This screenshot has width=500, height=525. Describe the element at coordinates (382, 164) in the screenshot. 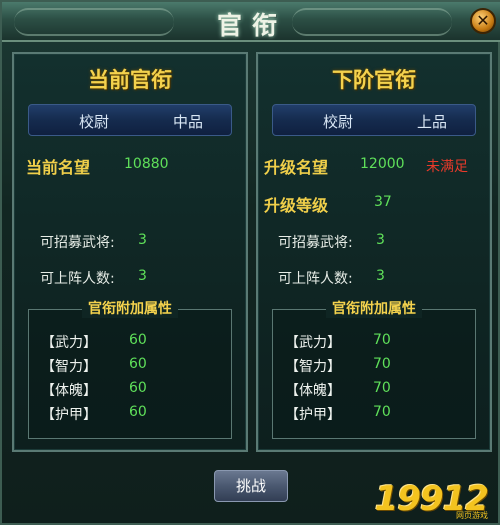

I see `next-fame-value: 12000` at that location.